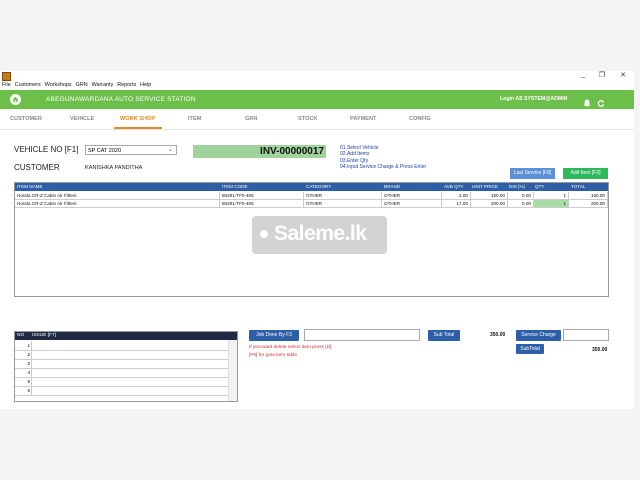  Describe the element at coordinates (540, 186) in the screenshot. I see `col-qty: QTY` at that location.